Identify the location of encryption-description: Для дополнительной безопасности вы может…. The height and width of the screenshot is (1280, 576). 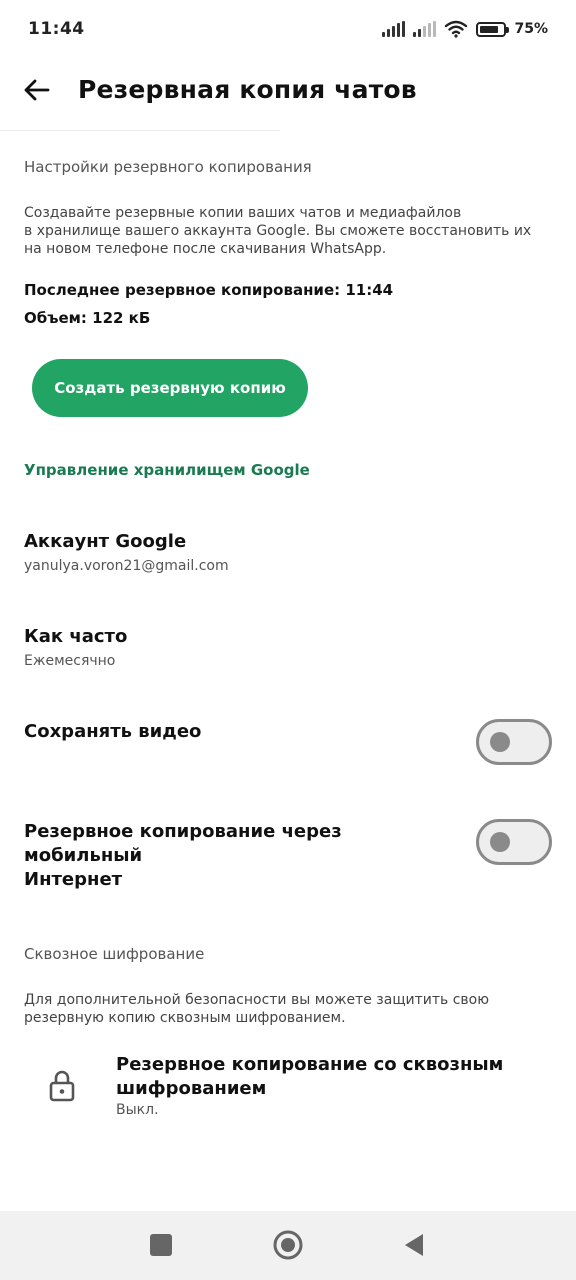
(256, 1009).